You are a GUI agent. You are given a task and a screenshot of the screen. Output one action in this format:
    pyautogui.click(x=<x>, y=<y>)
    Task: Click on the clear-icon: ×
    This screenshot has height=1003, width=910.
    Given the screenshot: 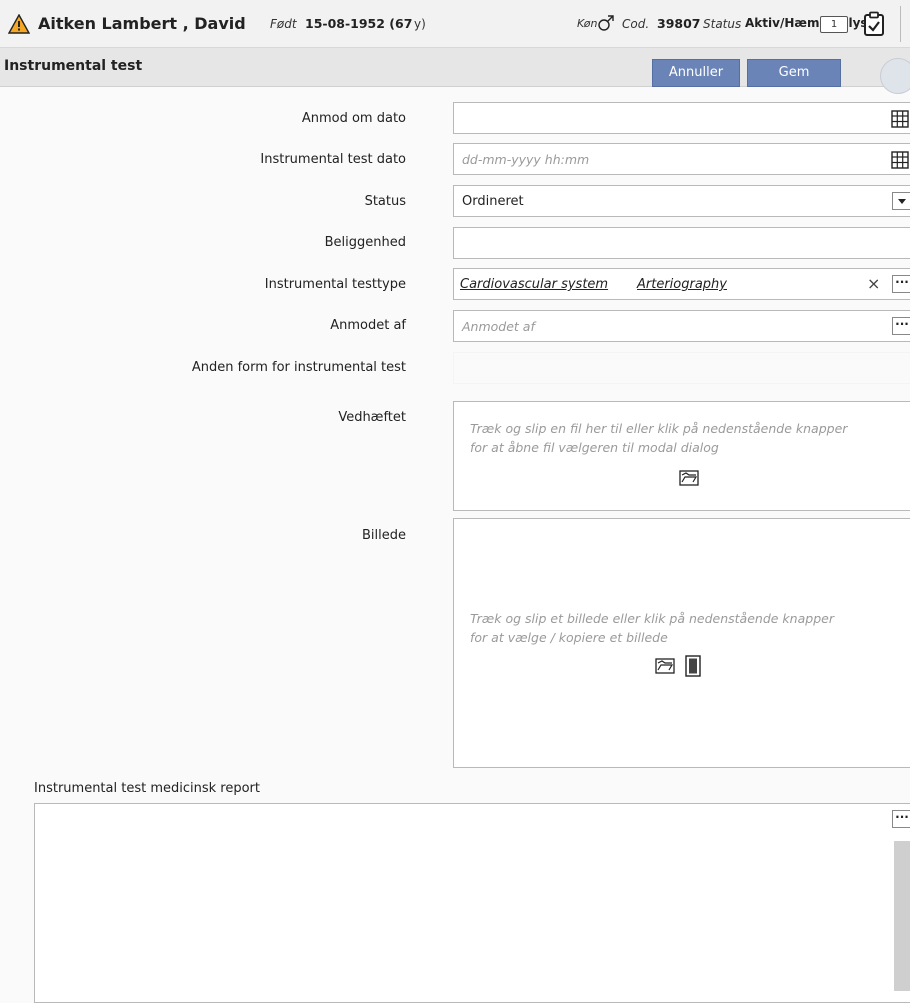 What is the action you would take?
    pyautogui.click(x=873, y=283)
    